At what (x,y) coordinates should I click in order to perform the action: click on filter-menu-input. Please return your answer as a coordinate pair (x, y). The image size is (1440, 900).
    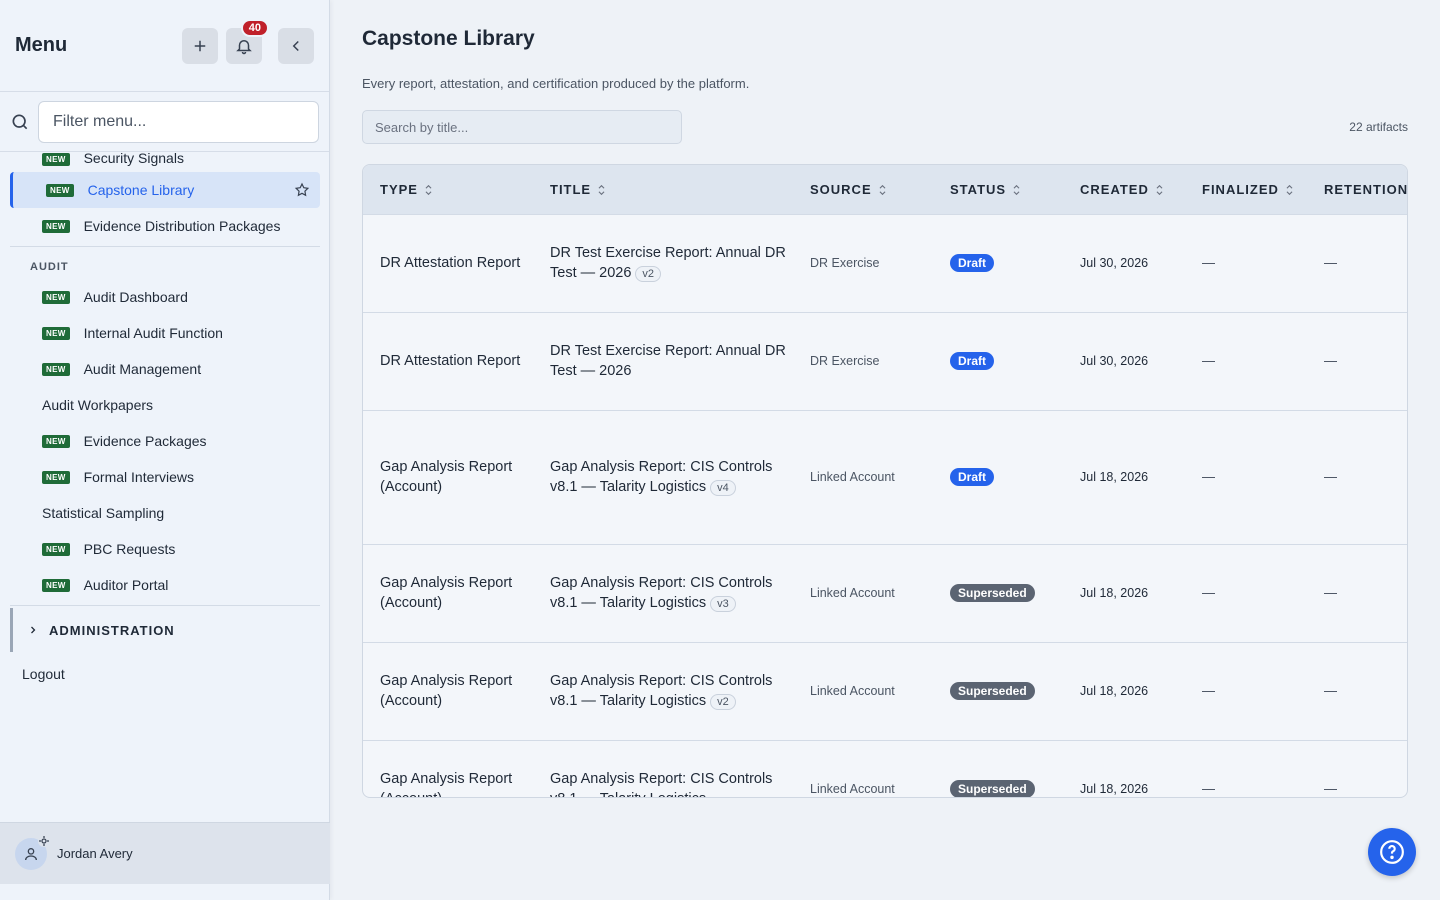
    Looking at the image, I should click on (178, 121).